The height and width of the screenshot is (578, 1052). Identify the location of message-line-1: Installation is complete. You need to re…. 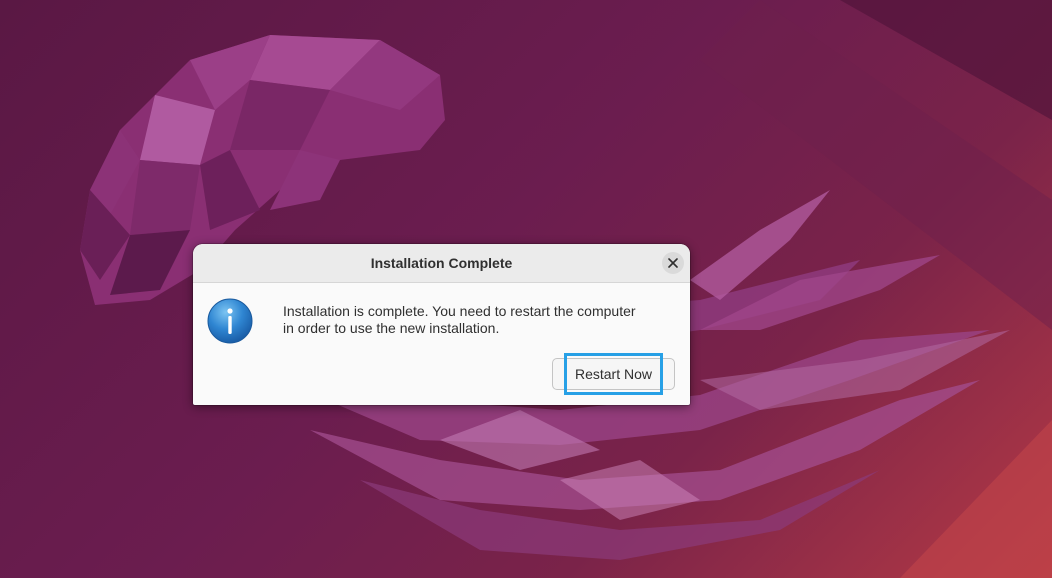
(459, 311).